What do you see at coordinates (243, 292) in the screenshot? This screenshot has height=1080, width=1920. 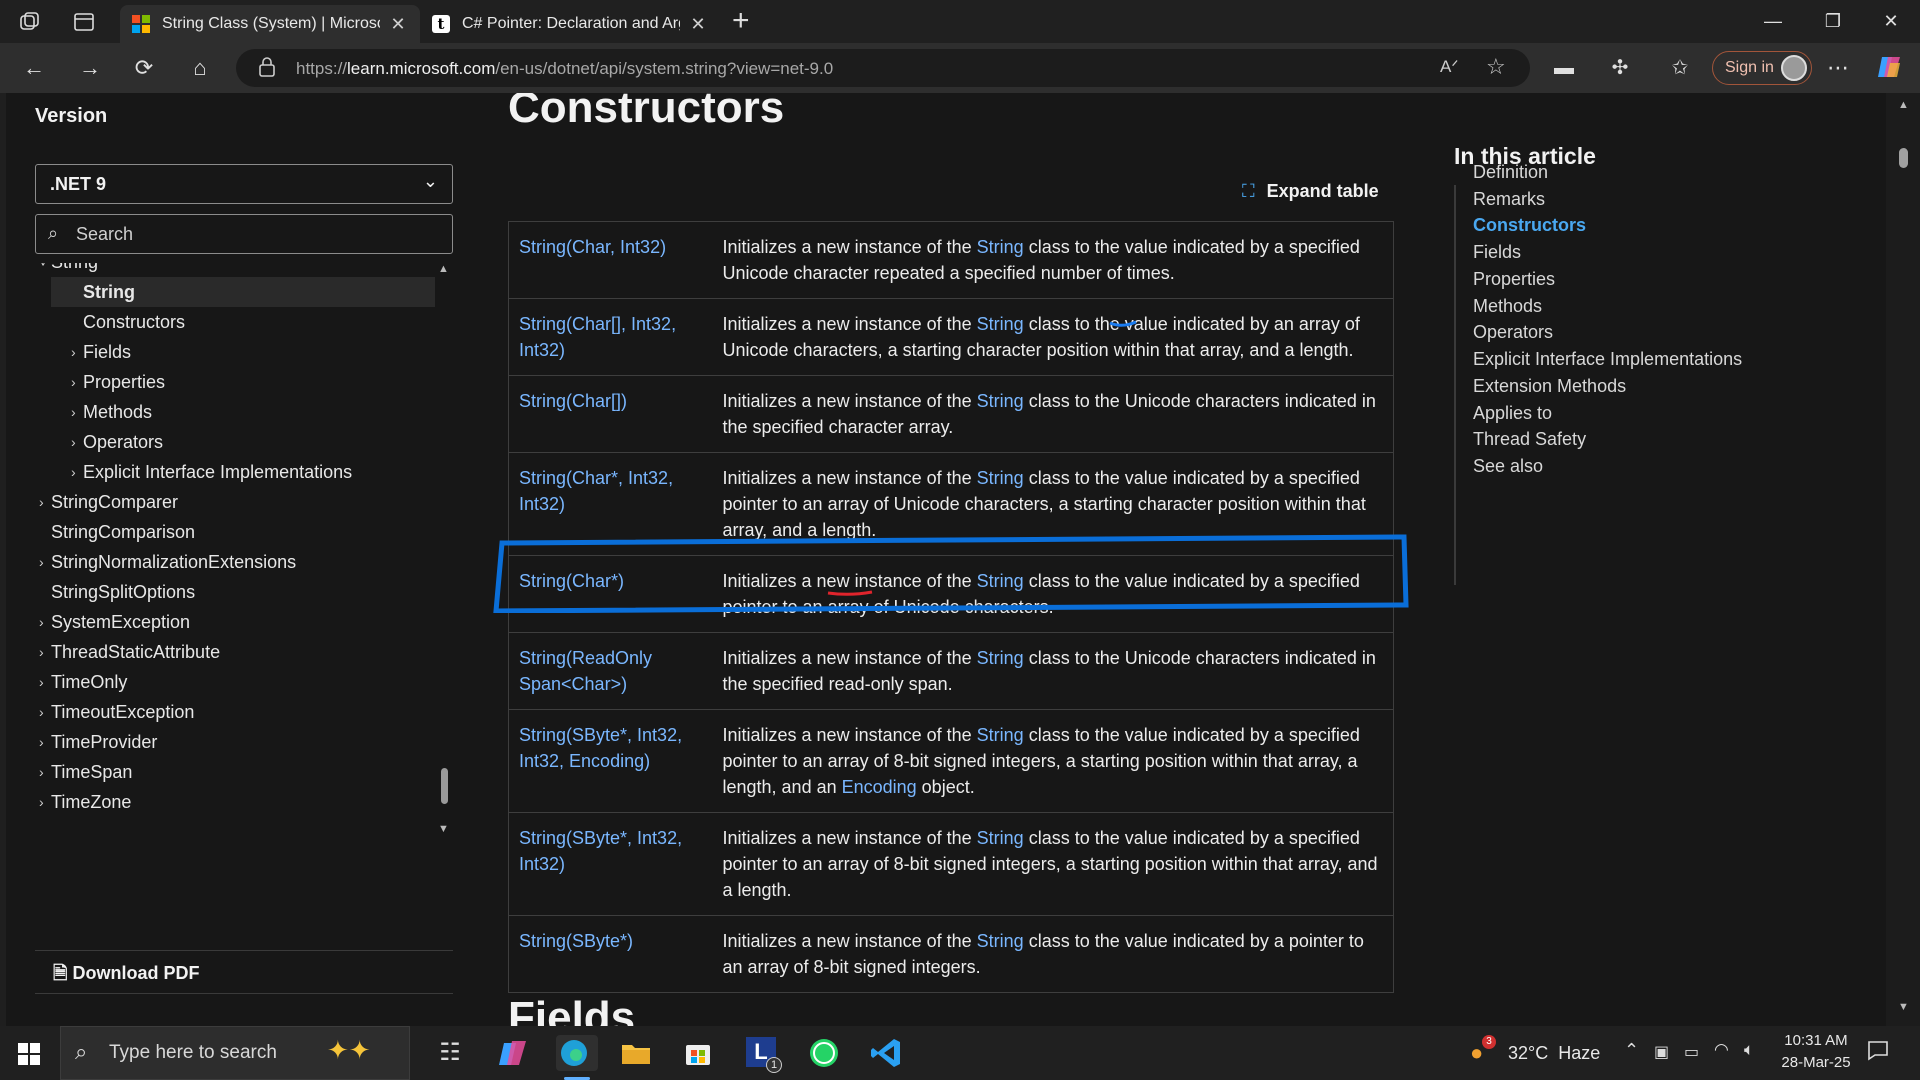 I see `toc-item-string: String` at bounding box center [243, 292].